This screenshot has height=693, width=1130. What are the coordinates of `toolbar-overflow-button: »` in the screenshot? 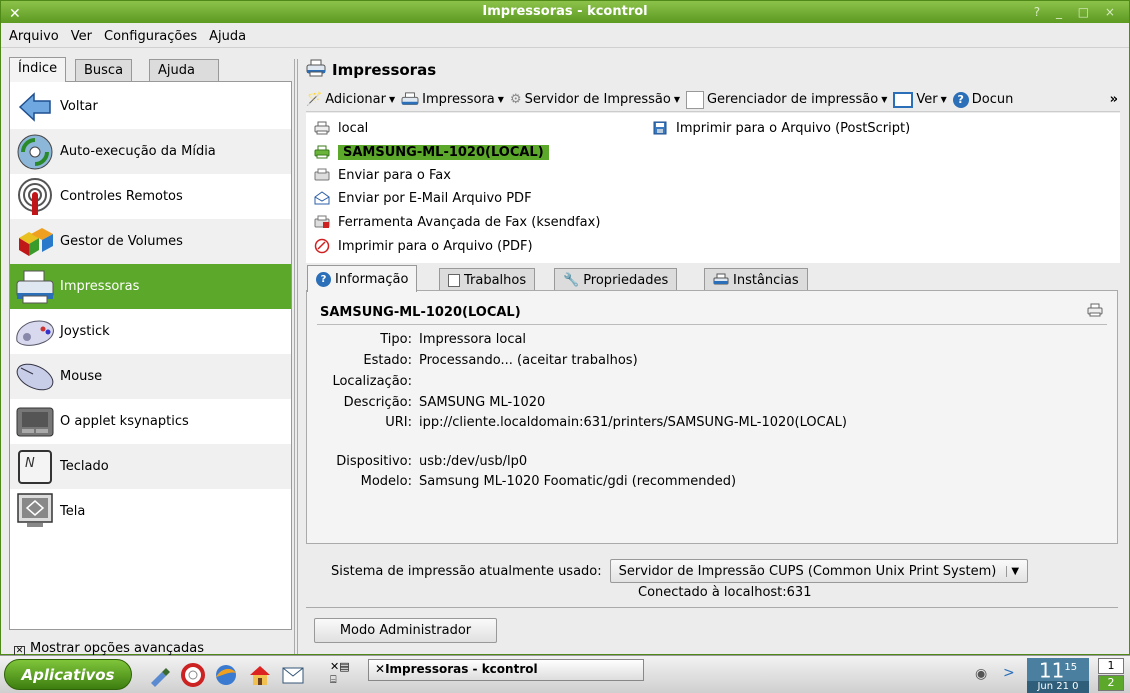 It's located at (1114, 99).